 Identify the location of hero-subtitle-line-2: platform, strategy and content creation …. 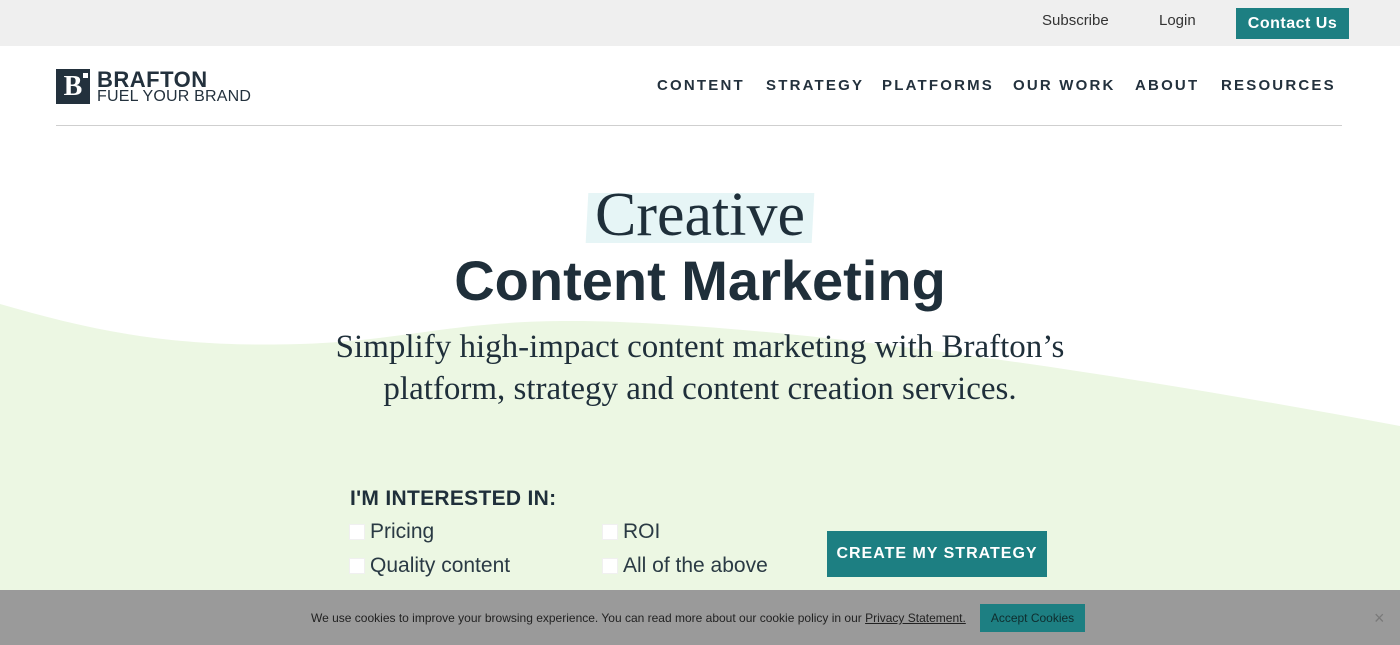
(700, 389).